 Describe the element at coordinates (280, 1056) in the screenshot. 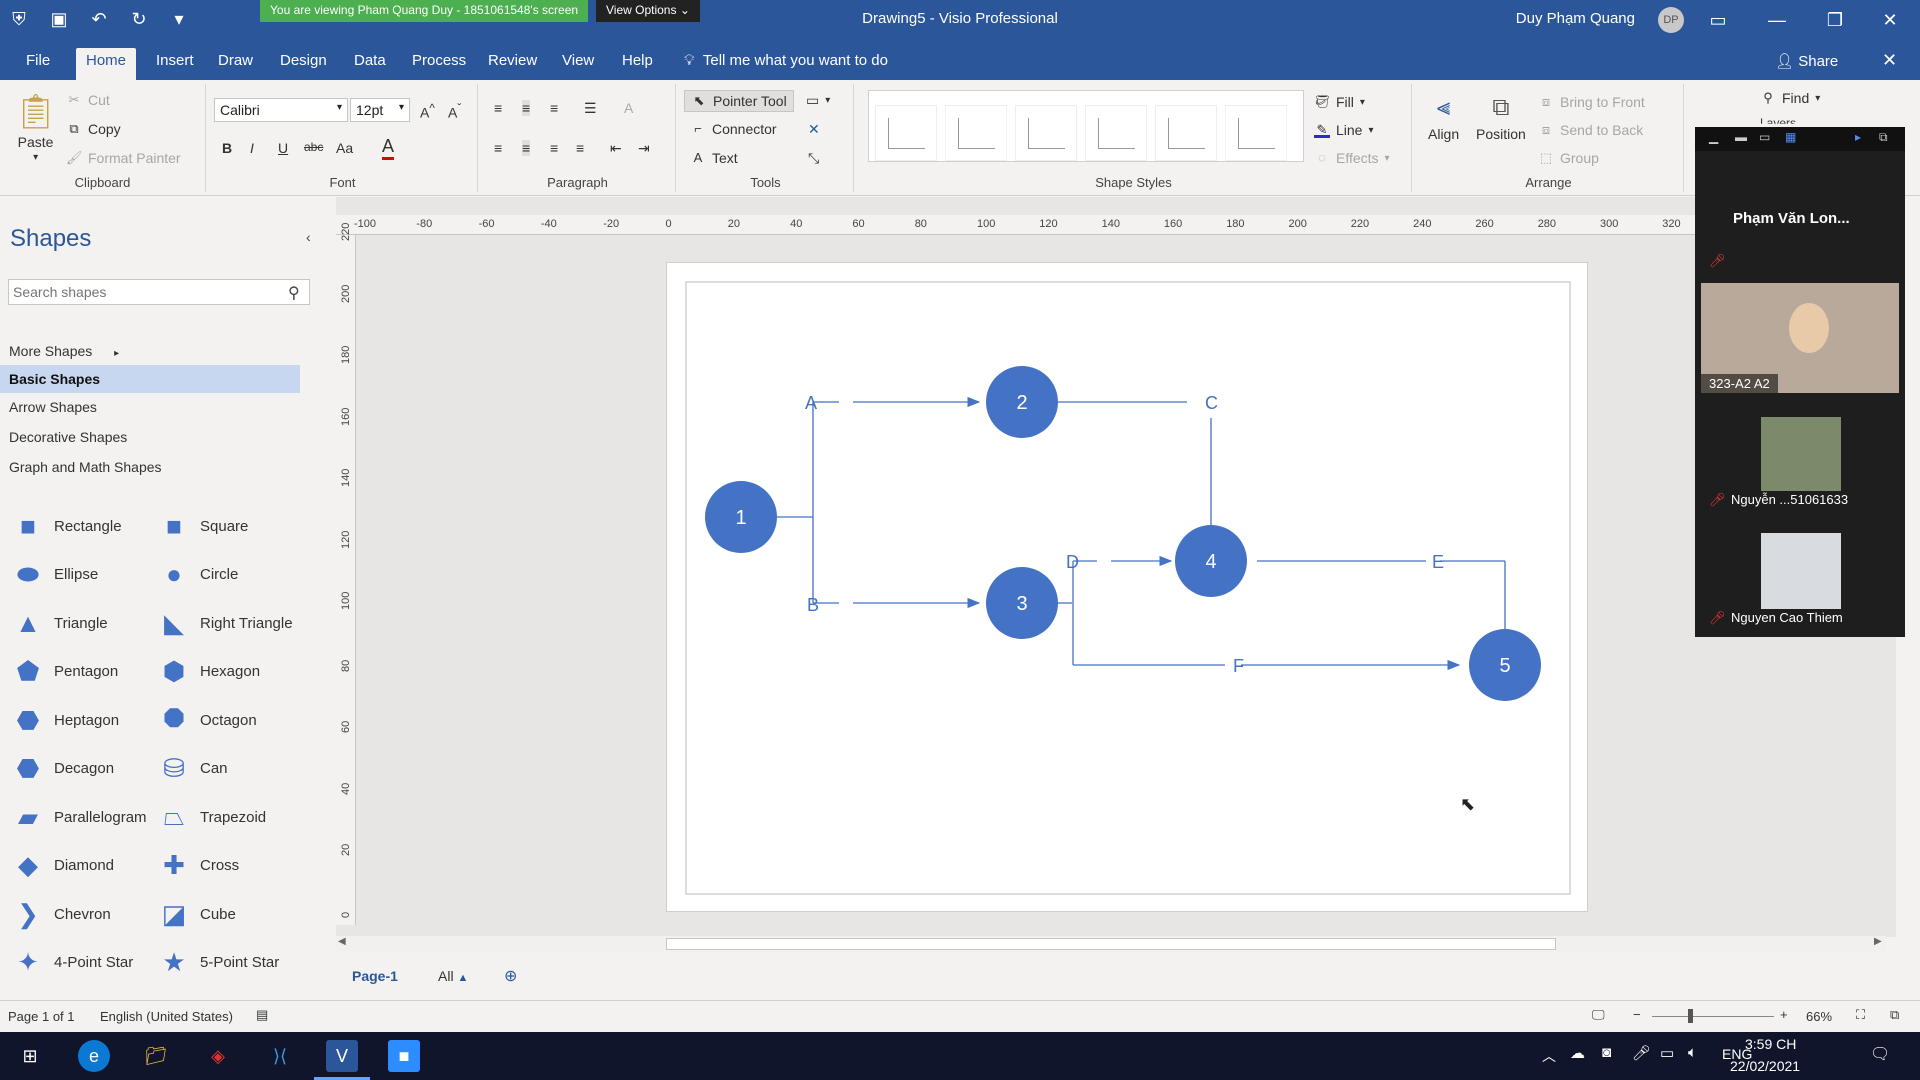

I see `vscode-icon: ⟩⟨` at that location.